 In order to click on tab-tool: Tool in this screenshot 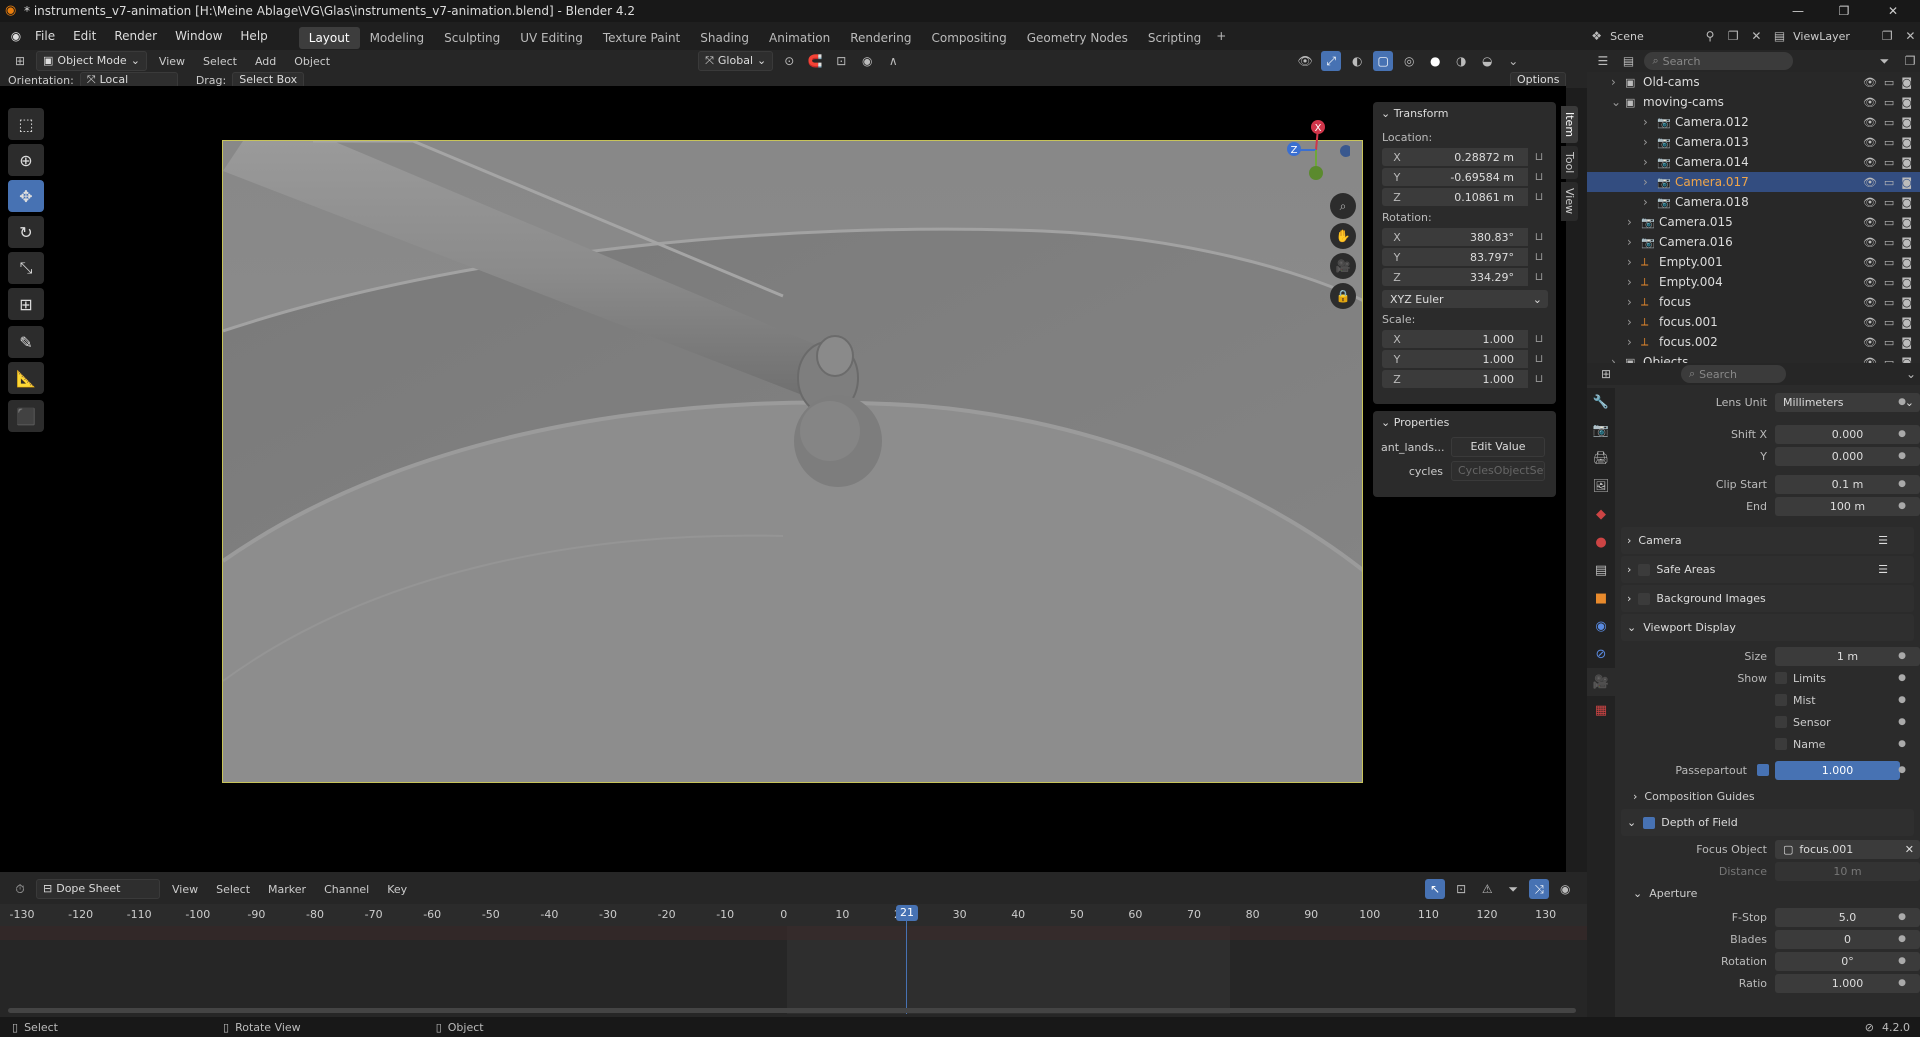, I will do `click(1569, 163)`.